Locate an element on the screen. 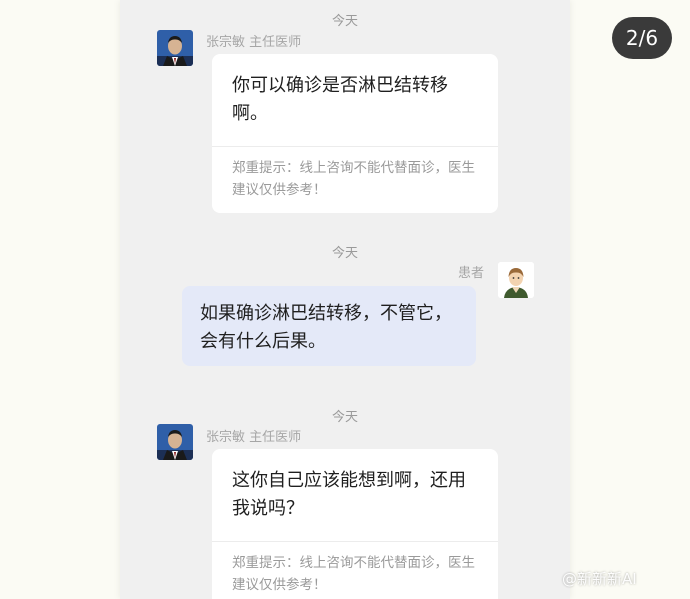 The image size is (690, 599). doctor-message-text: 你可以确诊是否淋巴结转移啊。 is located at coordinates (340, 99).